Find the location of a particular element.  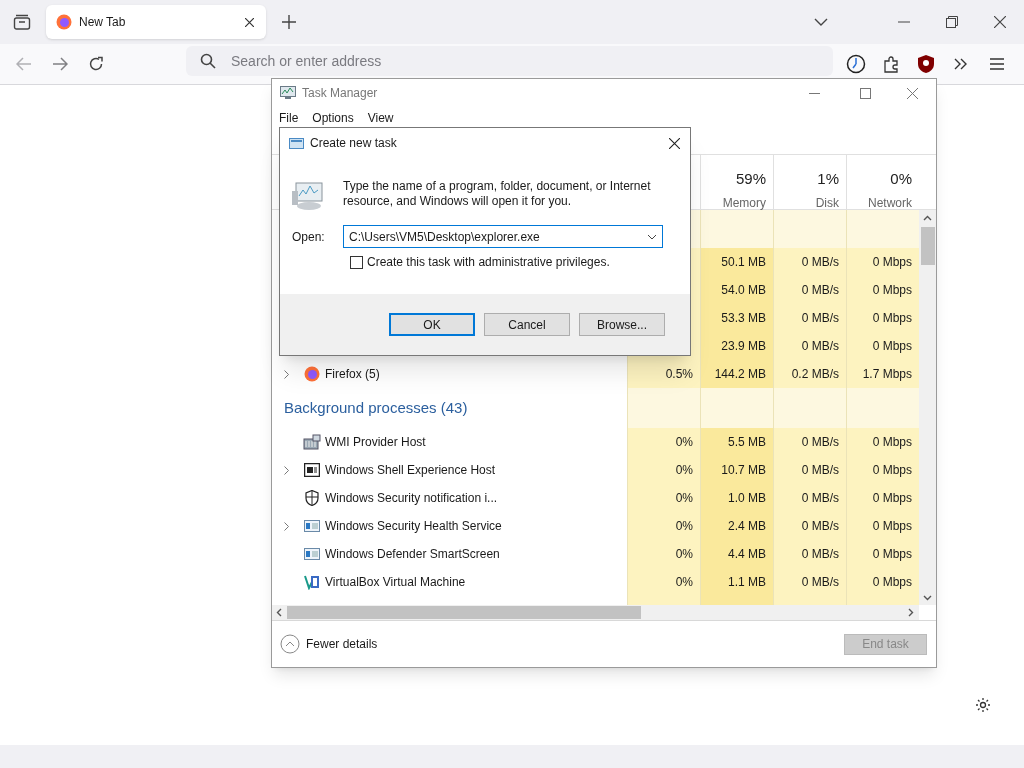

address-bar: Search or enter address is located at coordinates (509, 61).